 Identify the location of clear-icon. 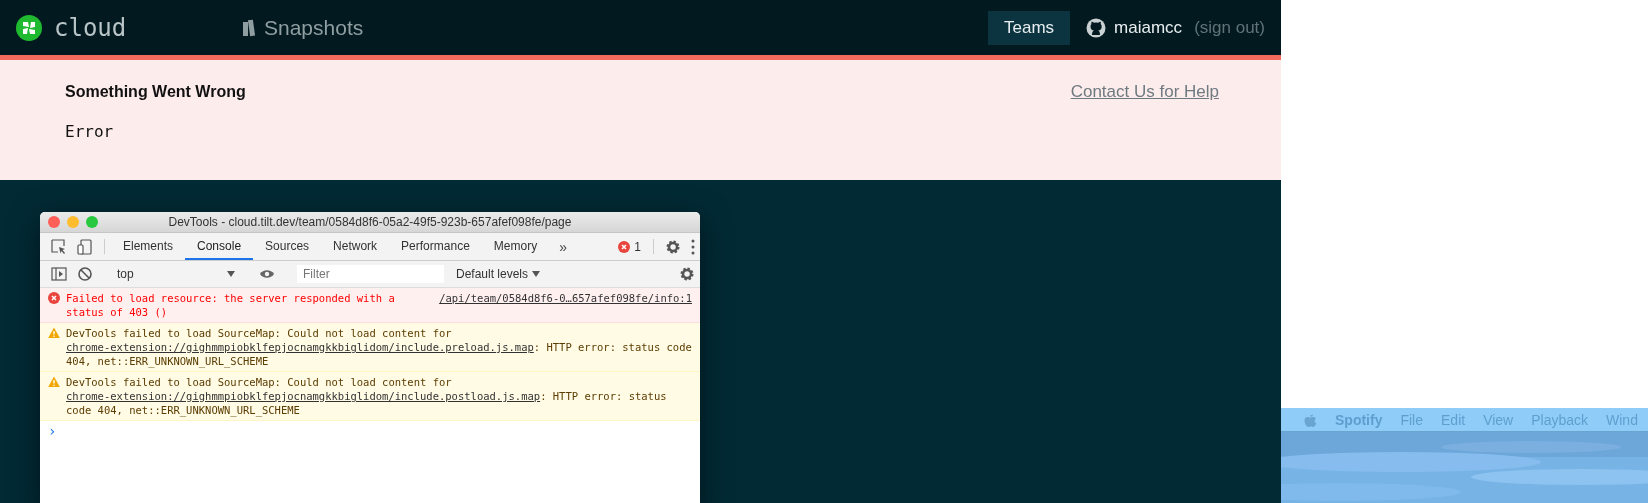
(85, 274).